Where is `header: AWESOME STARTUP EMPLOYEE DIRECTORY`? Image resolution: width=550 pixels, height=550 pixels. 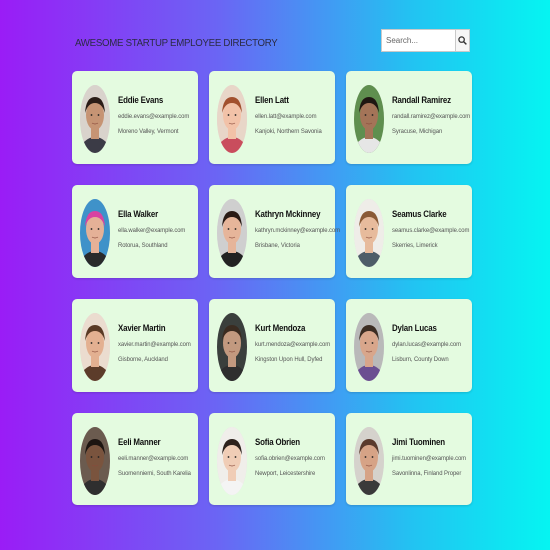
header: AWESOME STARTUP EMPLOYEE DIRECTORY is located at coordinates (272, 41).